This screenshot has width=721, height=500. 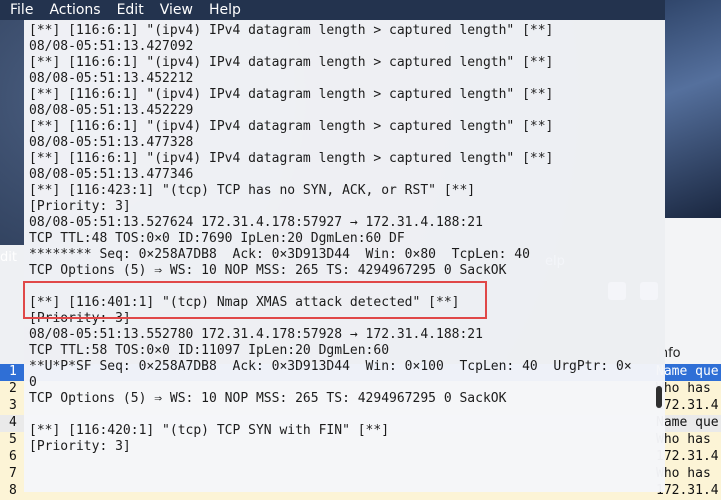 What do you see at coordinates (111, 110) in the screenshot?
I see `terminal-line: 08/08-05:51:13.452229` at bounding box center [111, 110].